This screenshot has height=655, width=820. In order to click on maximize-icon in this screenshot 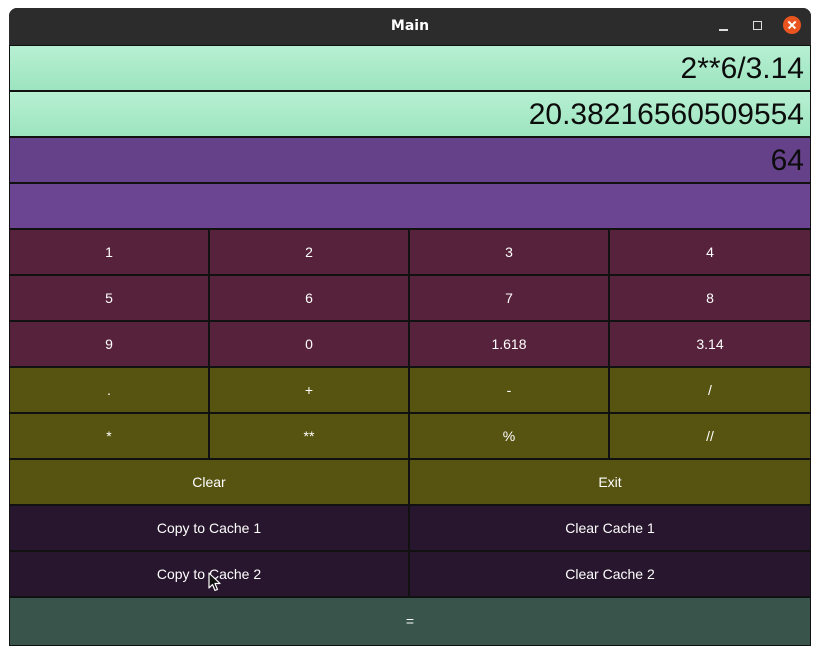, I will do `click(758, 26)`.